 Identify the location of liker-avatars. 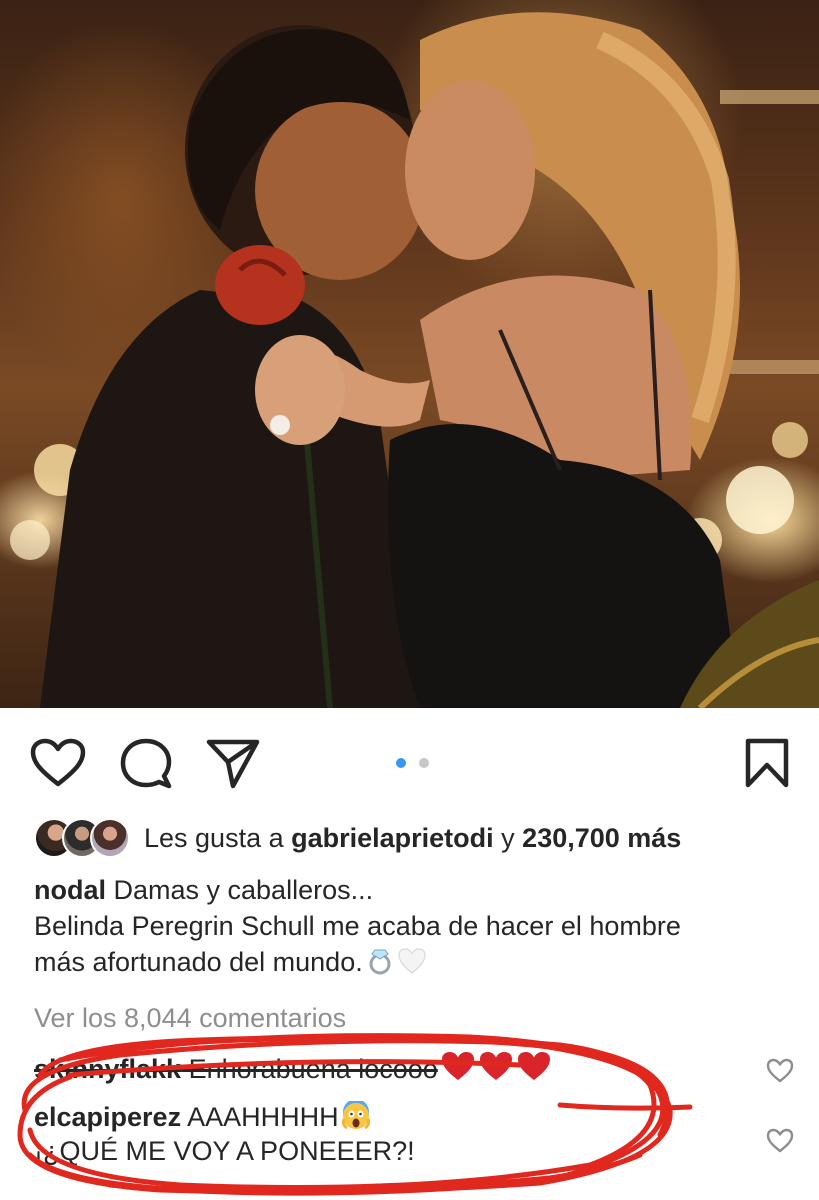
(82, 838).